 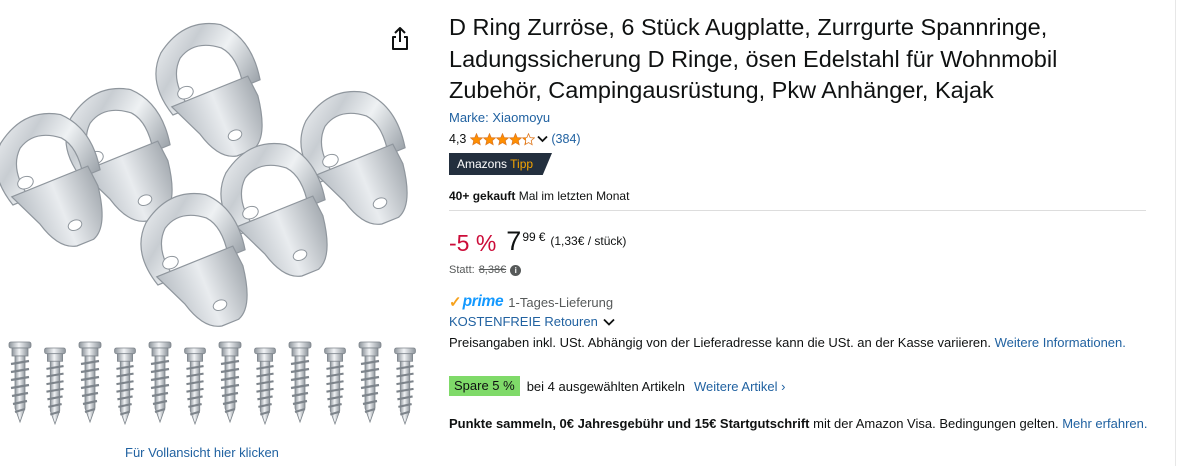 I want to click on free-returns-link: KOSTENFREIE Retouren, so click(x=532, y=321).